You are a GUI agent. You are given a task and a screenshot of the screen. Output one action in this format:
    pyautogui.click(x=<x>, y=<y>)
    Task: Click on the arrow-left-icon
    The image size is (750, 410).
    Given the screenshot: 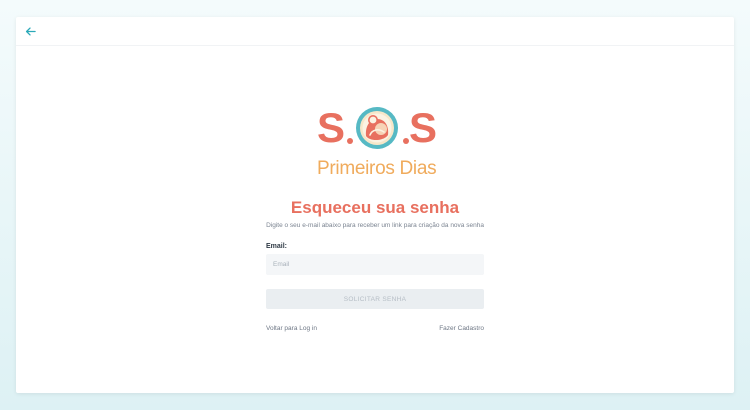 What is the action you would take?
    pyautogui.click(x=30, y=31)
    